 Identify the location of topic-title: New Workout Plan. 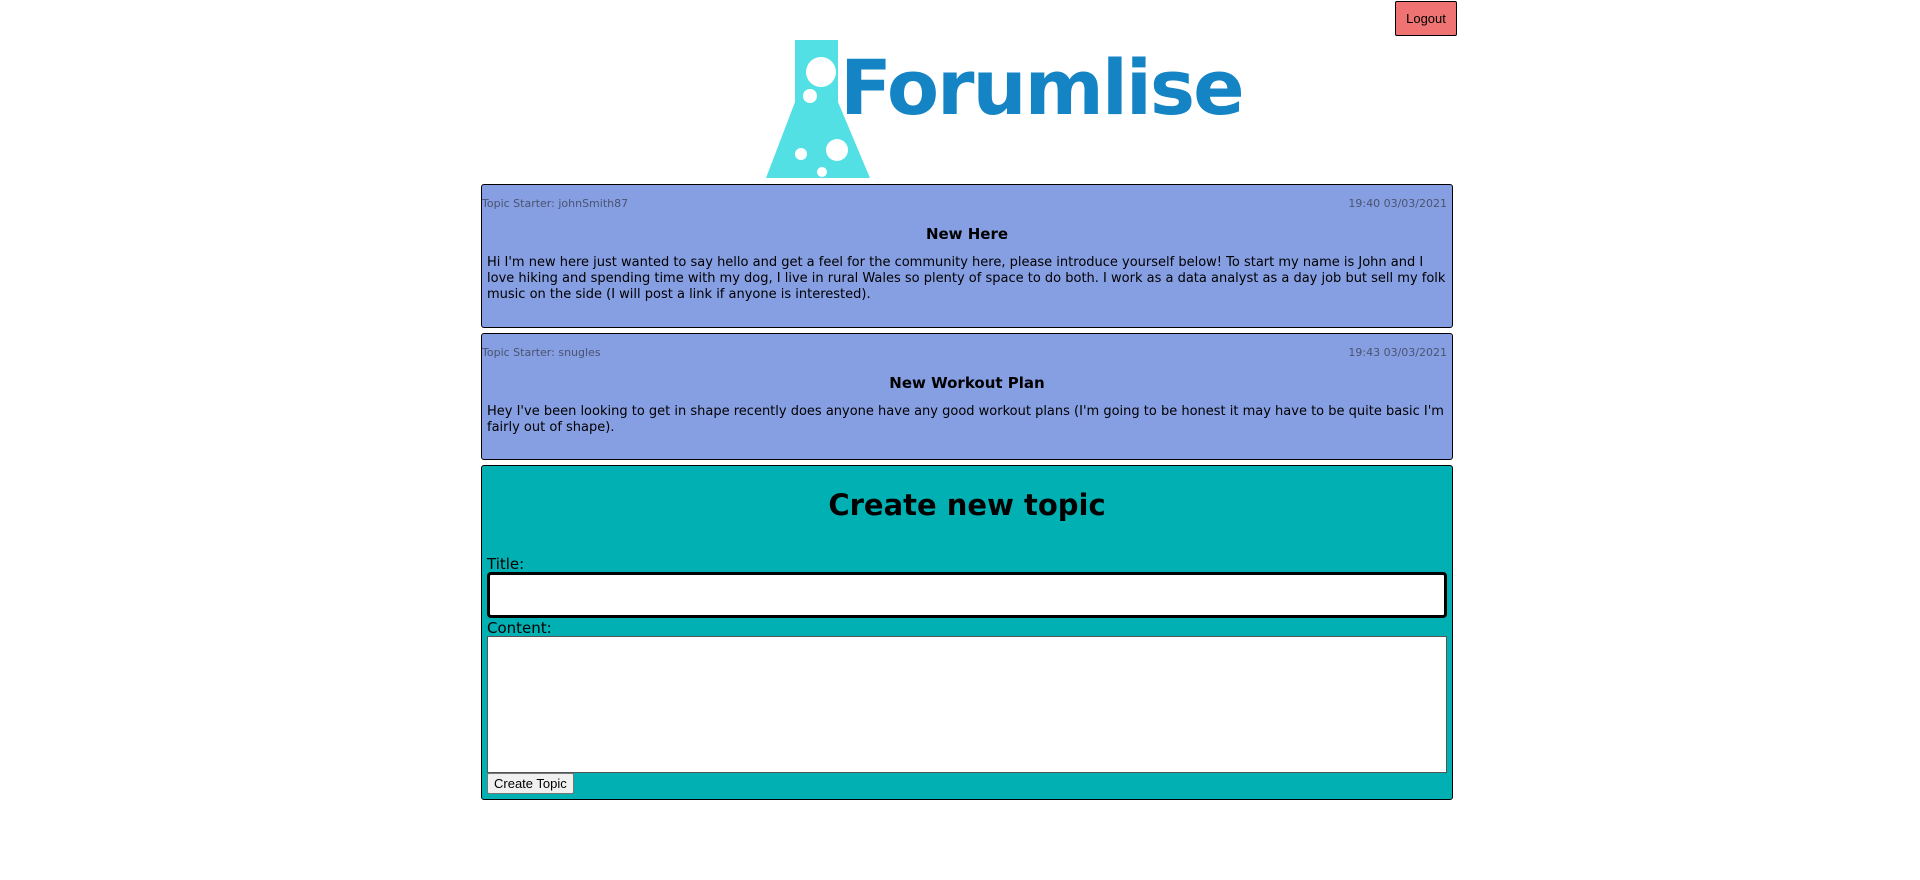
(967, 383).